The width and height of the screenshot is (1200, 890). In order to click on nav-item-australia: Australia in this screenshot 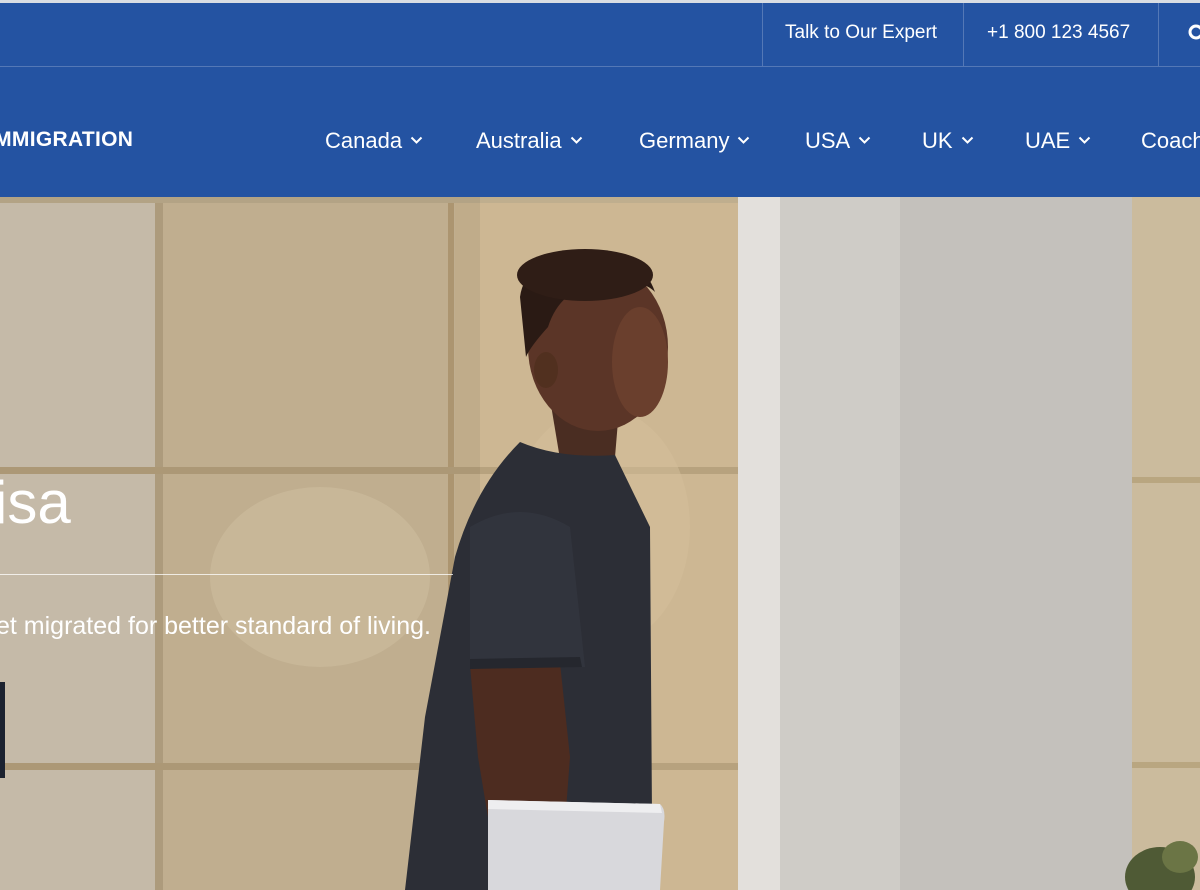, I will do `click(529, 141)`.